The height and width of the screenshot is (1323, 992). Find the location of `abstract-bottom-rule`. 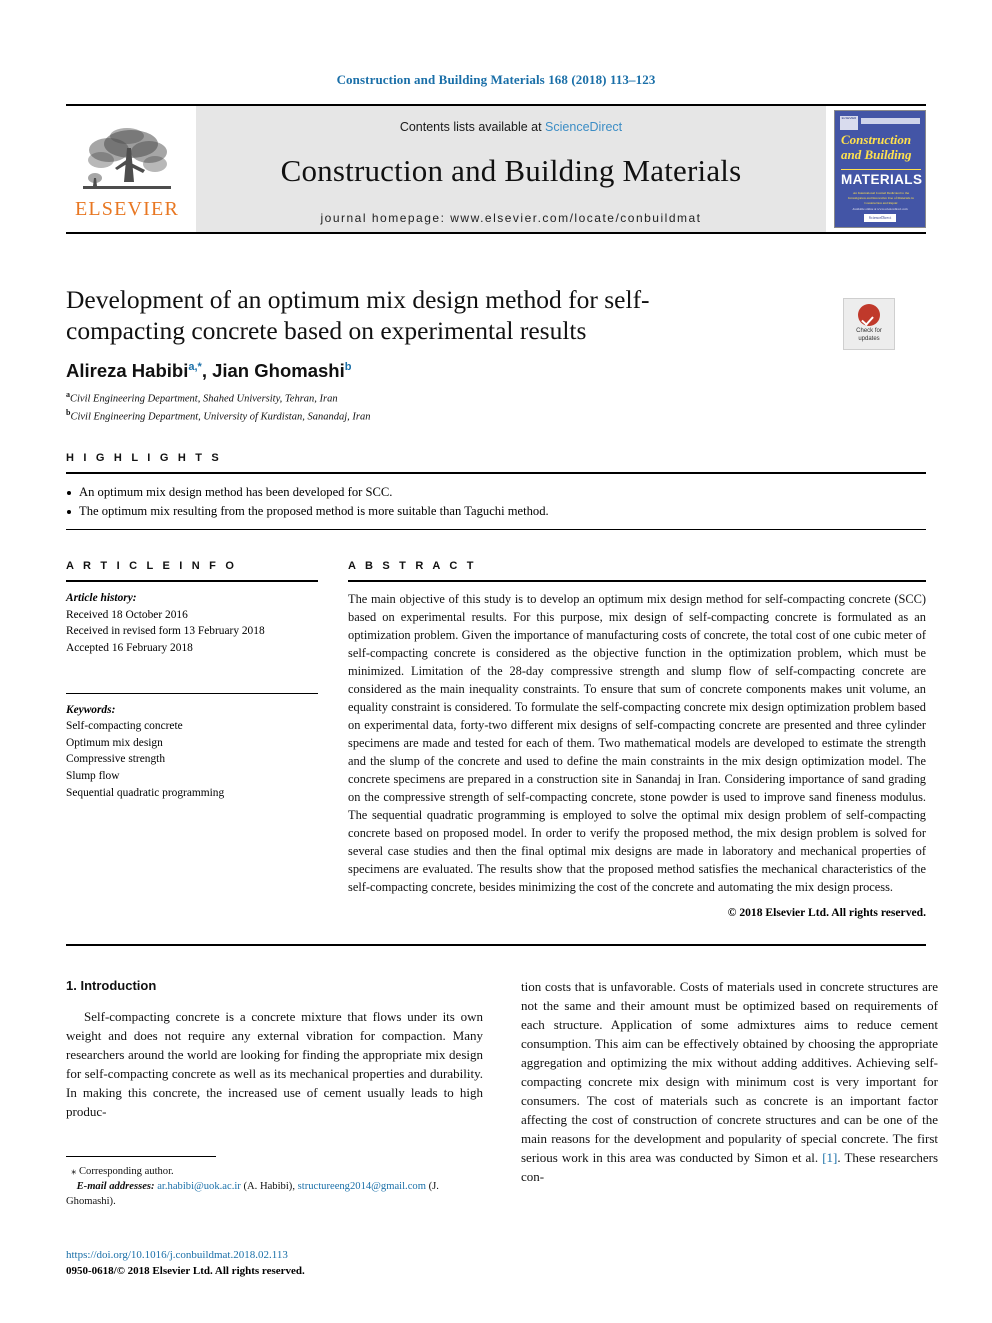

abstract-bottom-rule is located at coordinates (496, 945).